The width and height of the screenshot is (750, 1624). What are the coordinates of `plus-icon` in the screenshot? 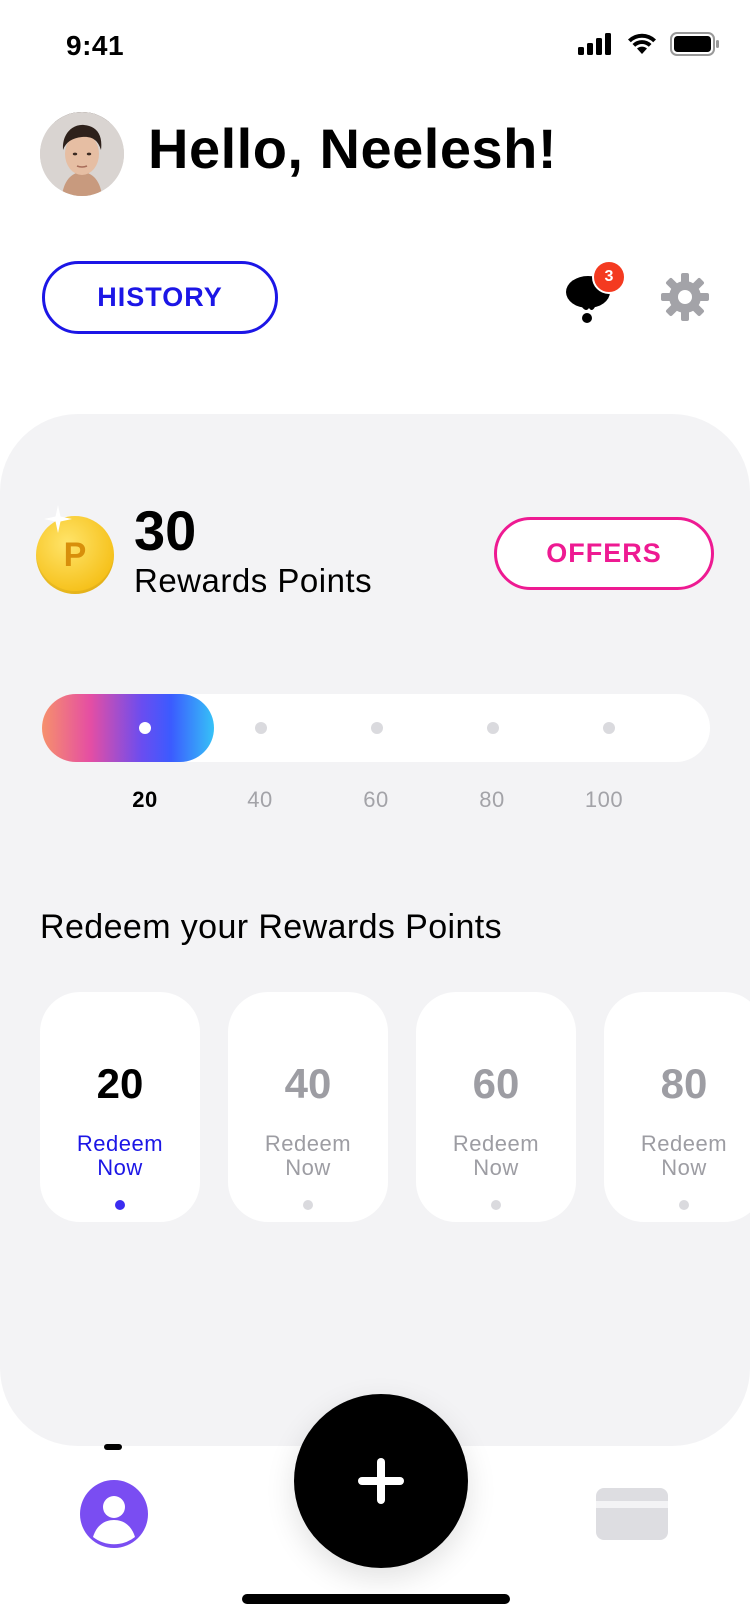 It's located at (381, 1481).